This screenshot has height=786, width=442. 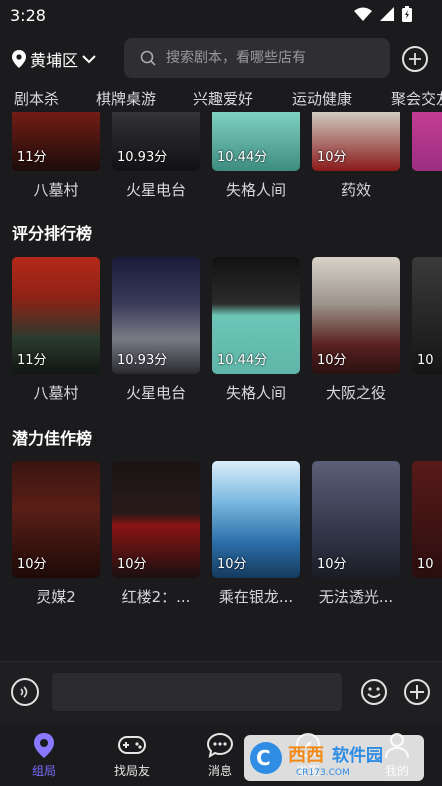 I want to click on header: 黄埔区, so click(x=221, y=59).